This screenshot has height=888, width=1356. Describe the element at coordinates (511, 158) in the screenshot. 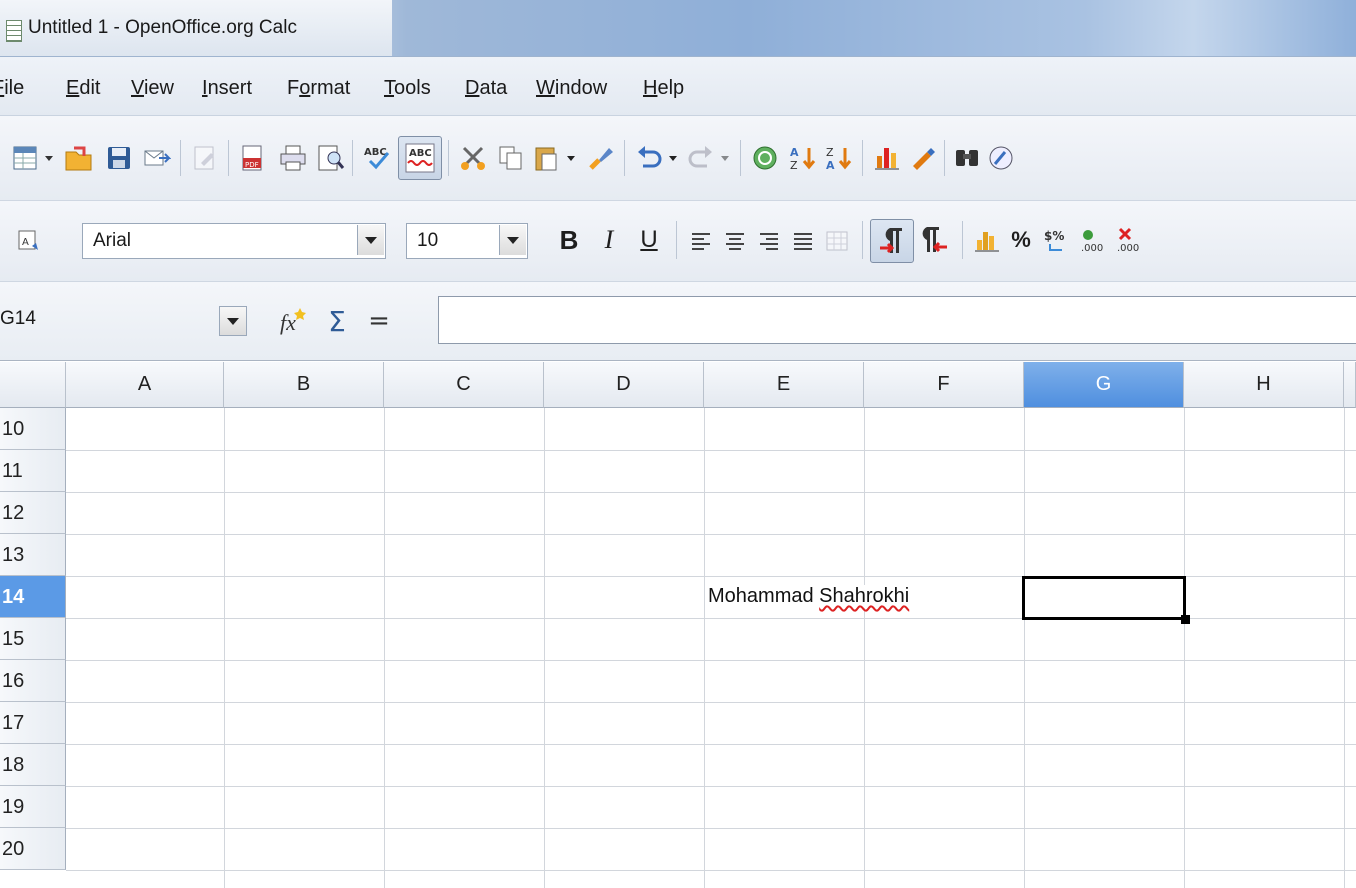

I see `copy-icon` at that location.